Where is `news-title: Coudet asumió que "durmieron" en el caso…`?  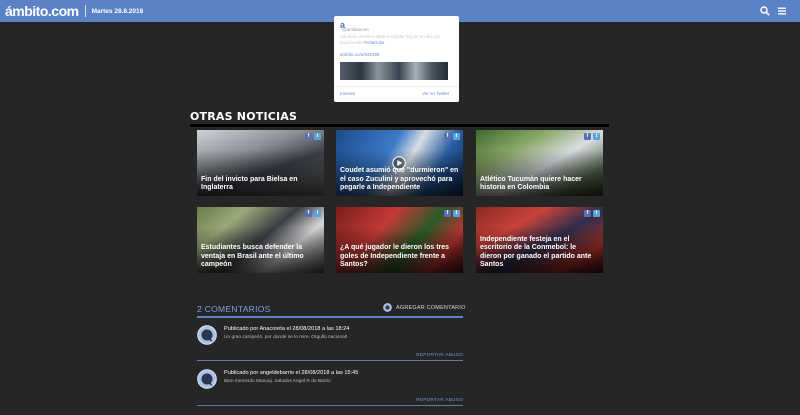 news-title: Coudet asumió que "durmieron" en el caso… is located at coordinates (399, 180).